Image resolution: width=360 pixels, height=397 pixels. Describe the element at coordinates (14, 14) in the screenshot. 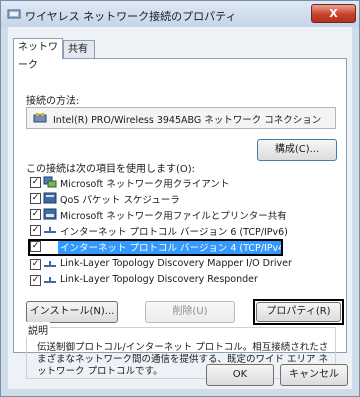

I see `network-adapter-icon` at that location.